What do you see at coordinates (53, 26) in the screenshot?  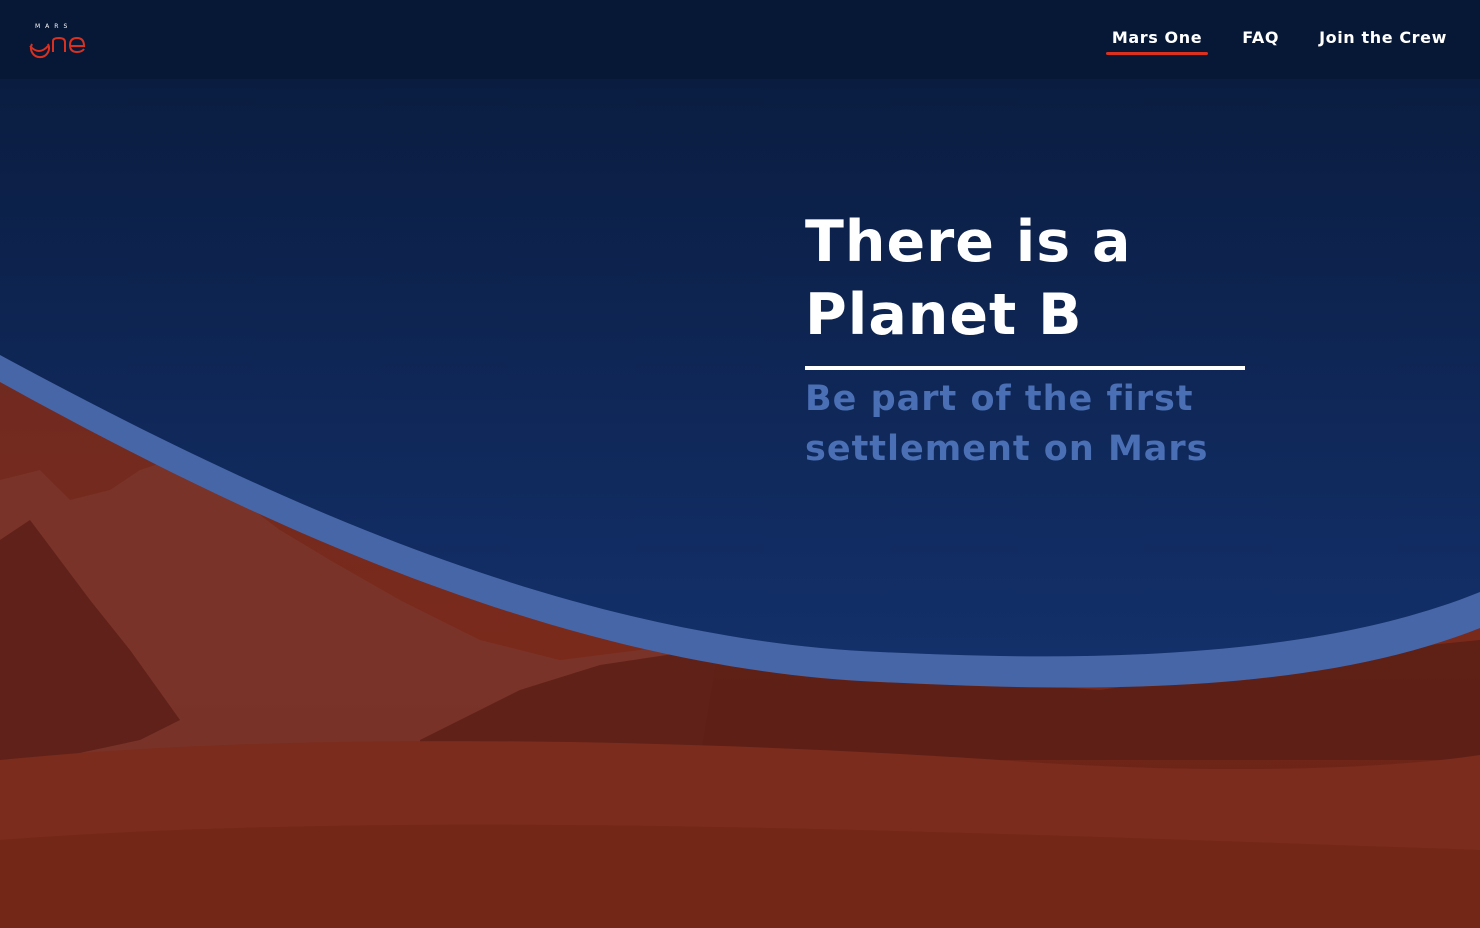 I see `svg-text: MARS` at bounding box center [53, 26].